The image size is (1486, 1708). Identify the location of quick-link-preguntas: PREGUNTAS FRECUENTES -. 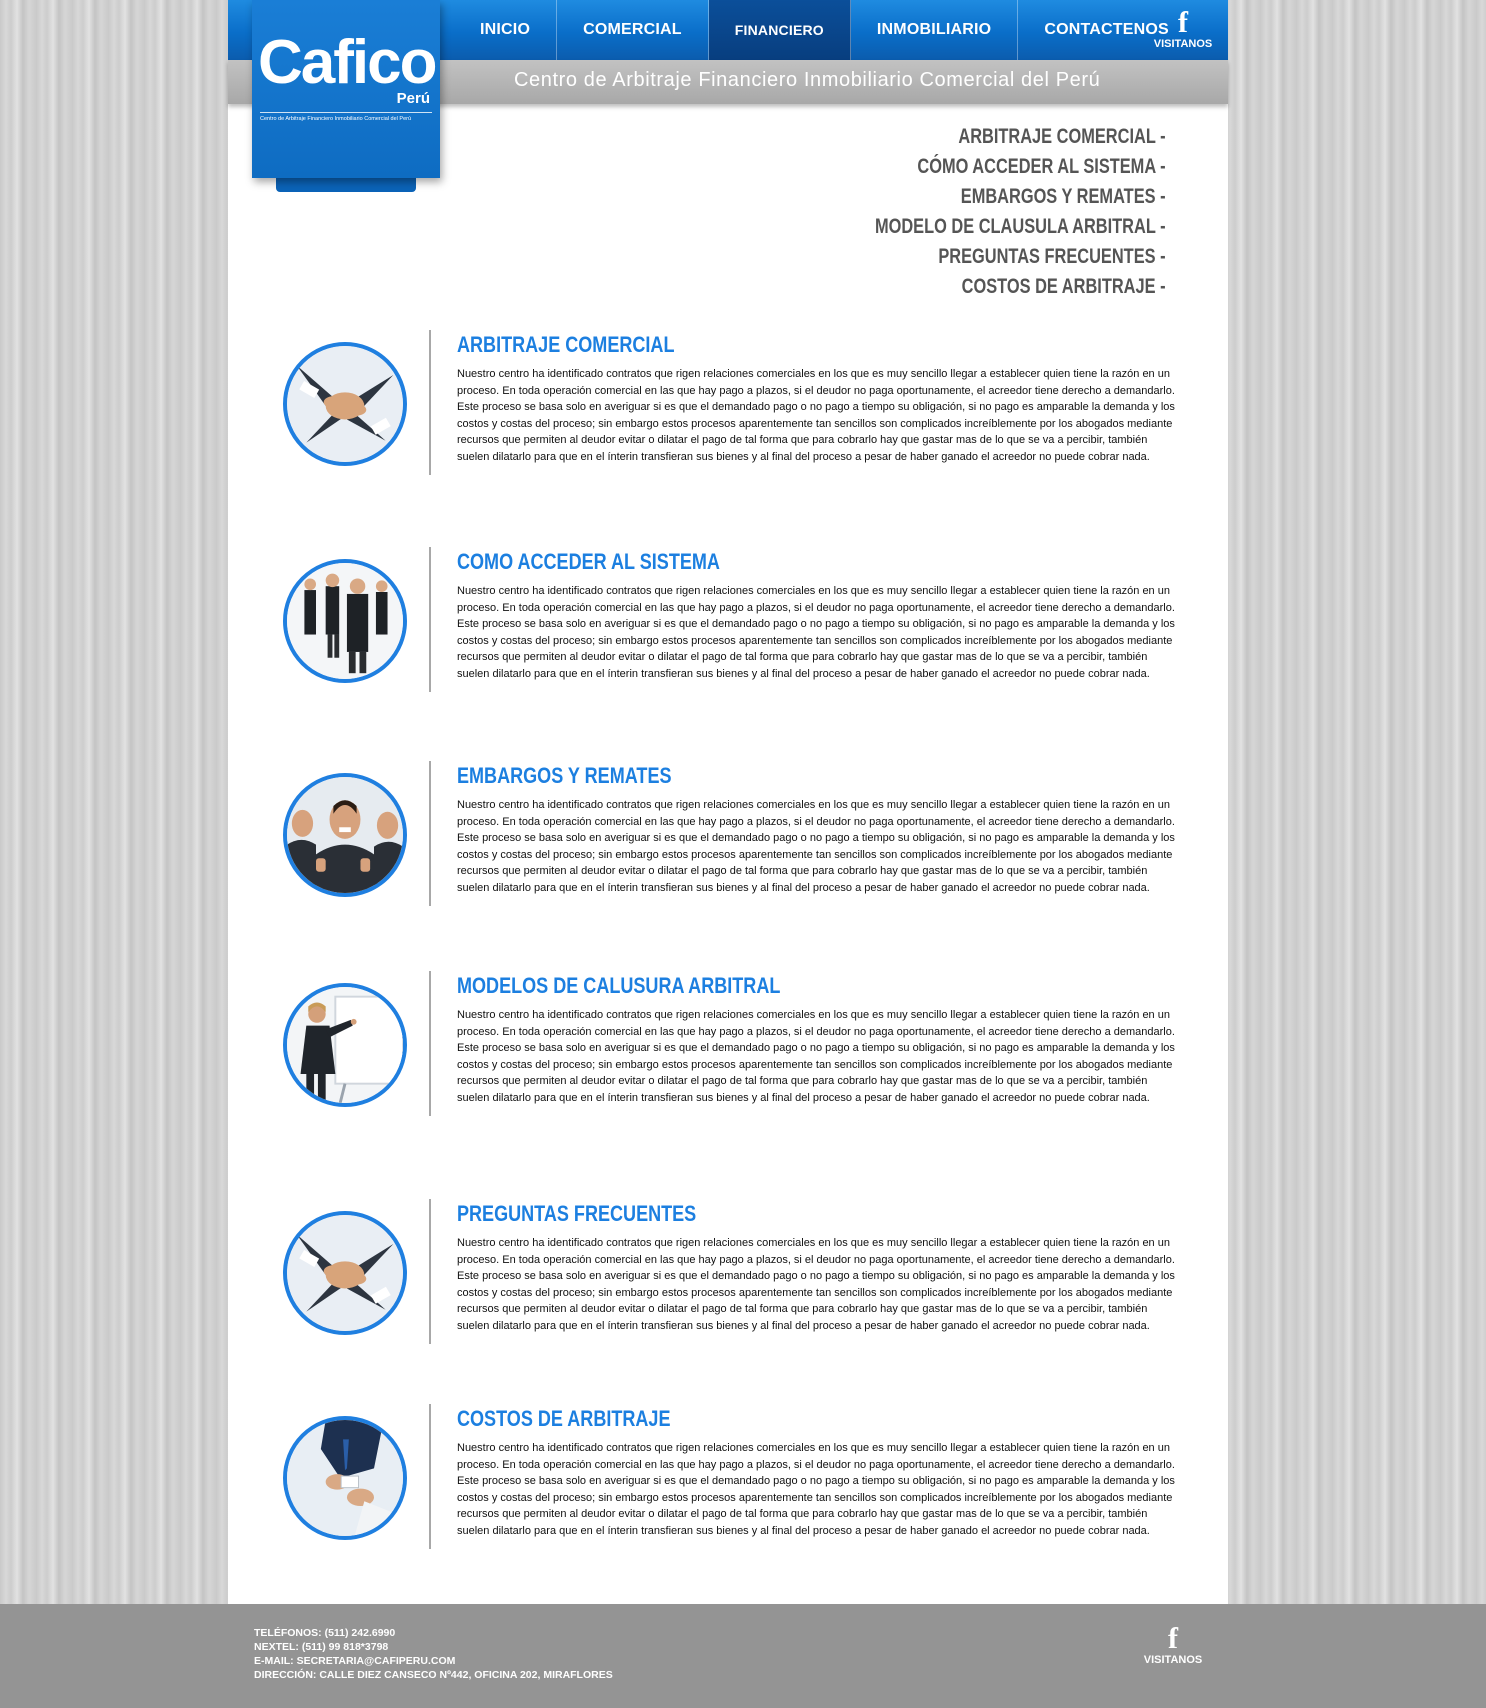
(1020, 257).